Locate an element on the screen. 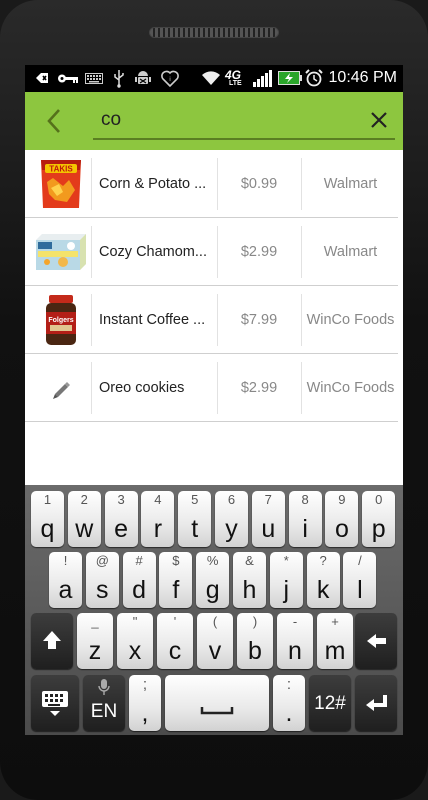 This screenshot has width=428, height=800. key-secondary: 3 is located at coordinates (121, 499).